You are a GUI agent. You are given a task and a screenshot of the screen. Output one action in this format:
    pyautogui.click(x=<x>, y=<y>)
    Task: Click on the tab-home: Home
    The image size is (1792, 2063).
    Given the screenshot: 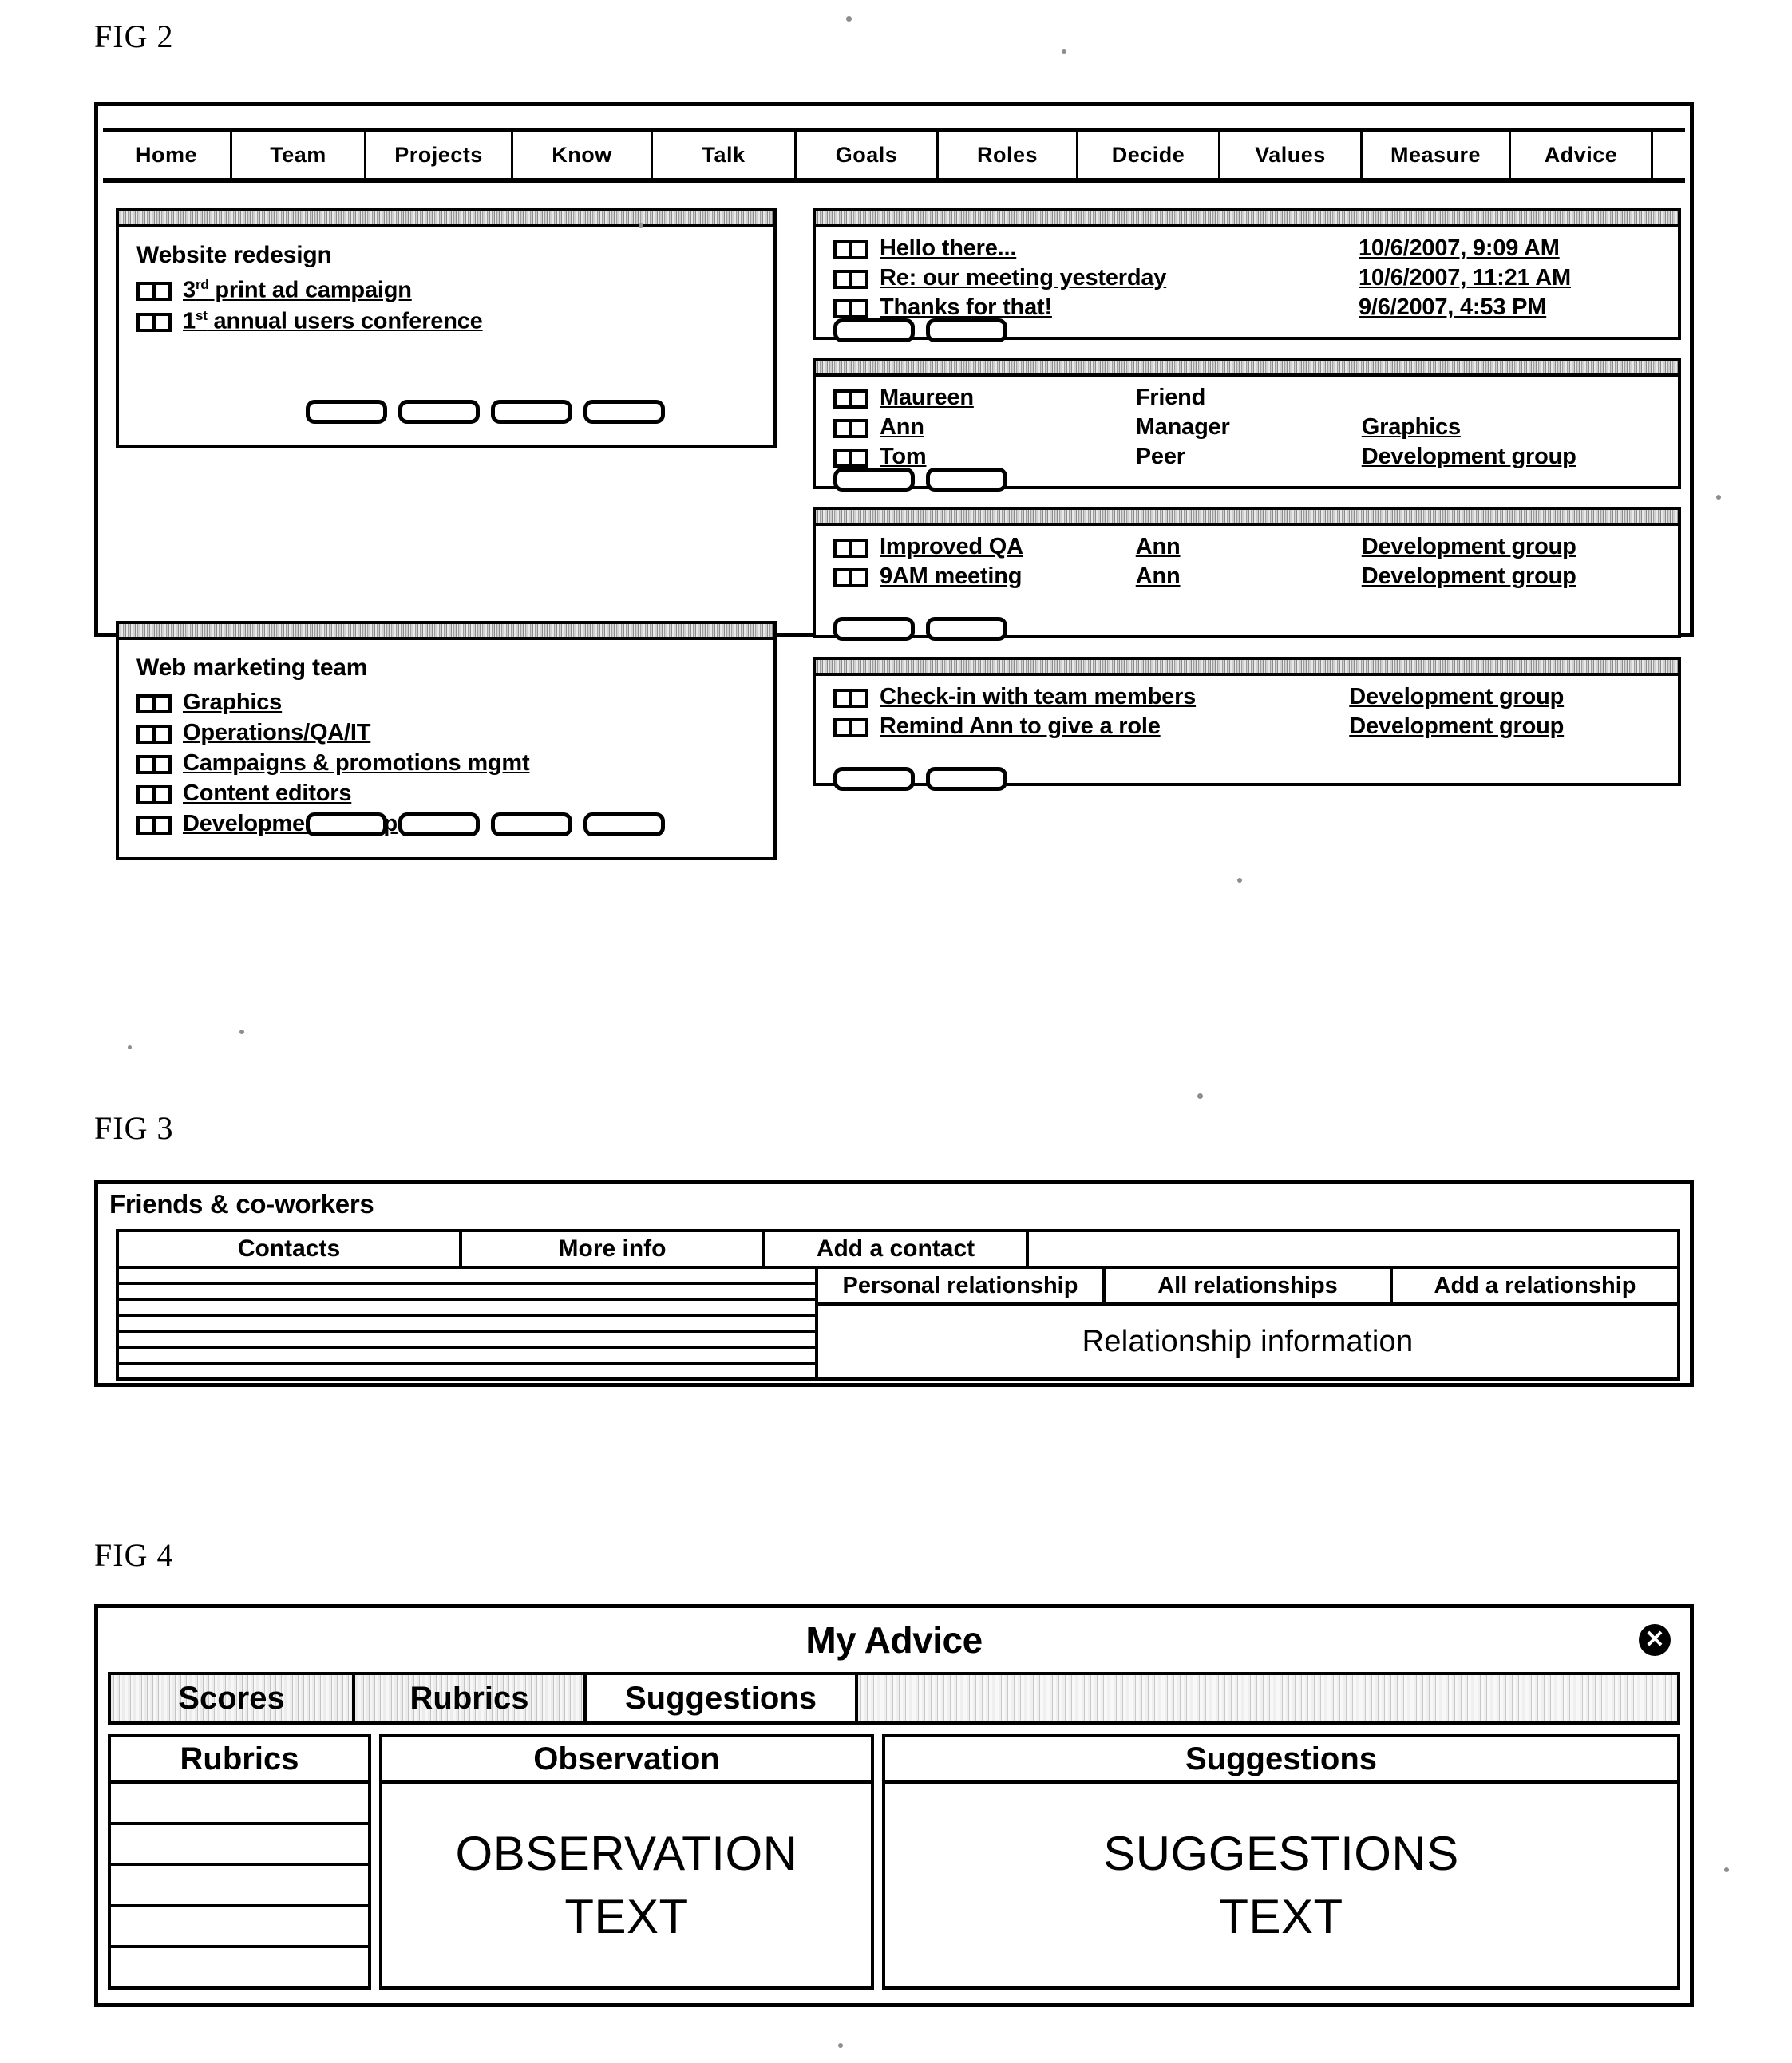 What is the action you would take?
    pyautogui.click(x=167, y=155)
    